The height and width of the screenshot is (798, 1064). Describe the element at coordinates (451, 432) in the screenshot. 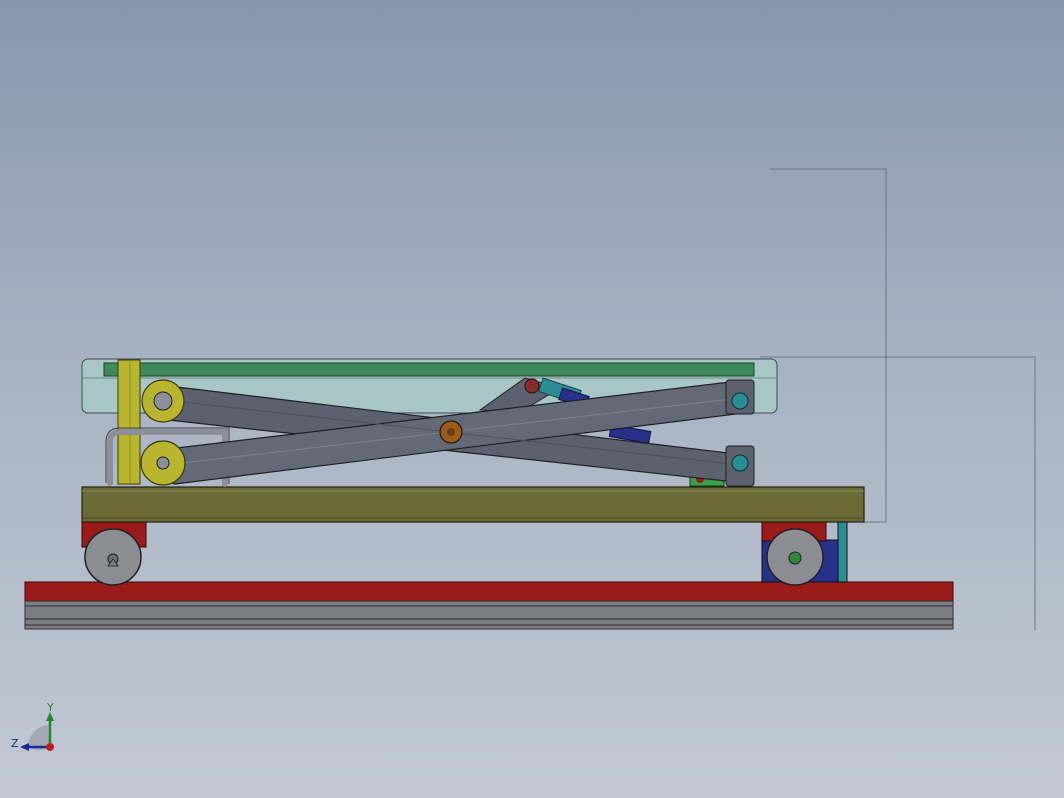

I see `center-pivot` at that location.